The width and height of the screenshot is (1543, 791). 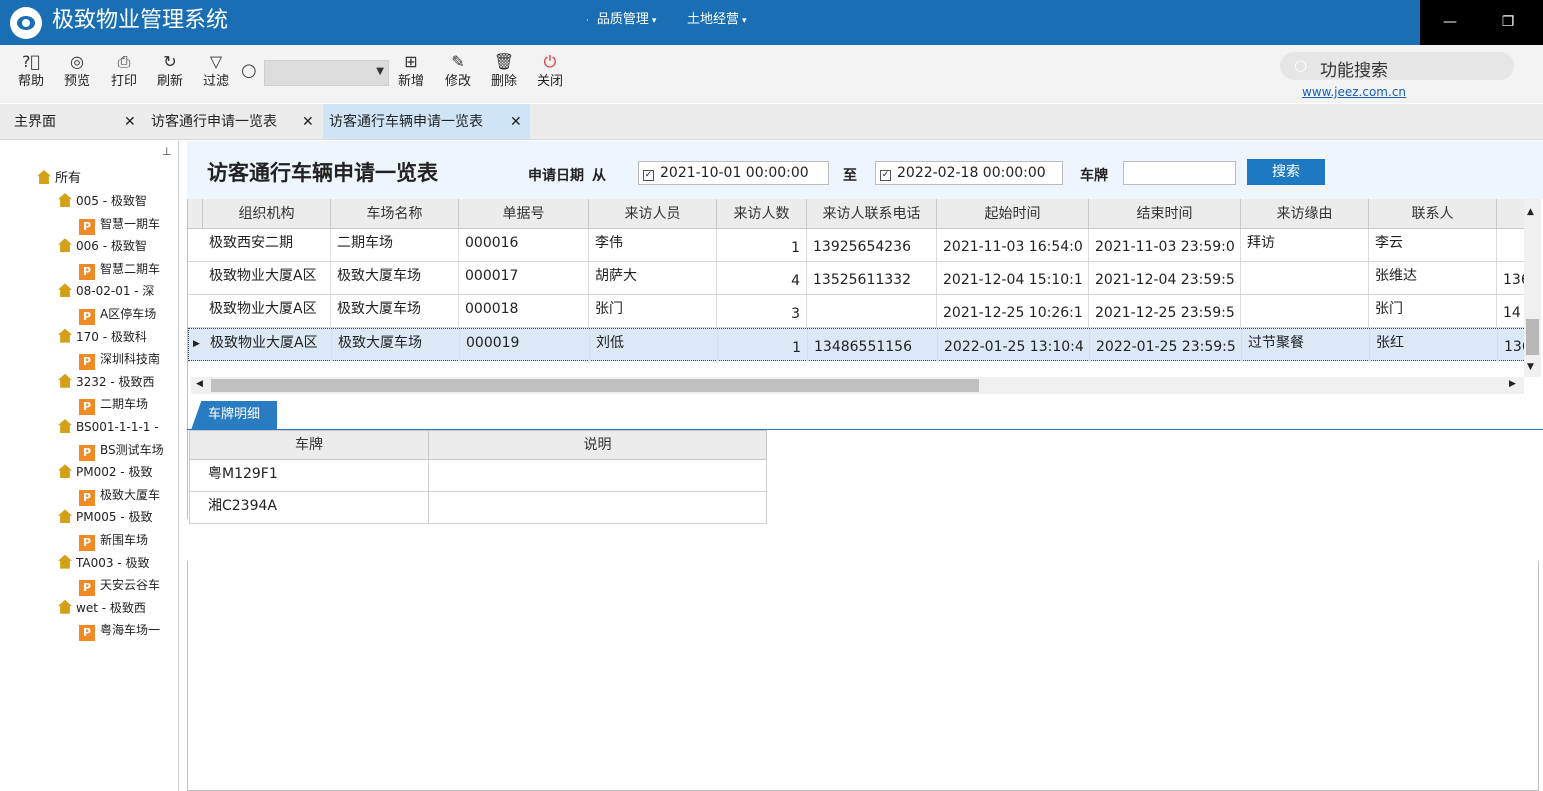 What do you see at coordinates (115, 381) in the screenshot?
I see `tree-node-label: 3232 - 极致西` at bounding box center [115, 381].